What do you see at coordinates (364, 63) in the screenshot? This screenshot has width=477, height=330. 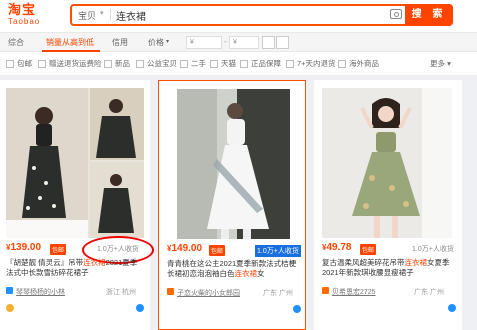 I see `filter-label: 海外商品` at bounding box center [364, 63].